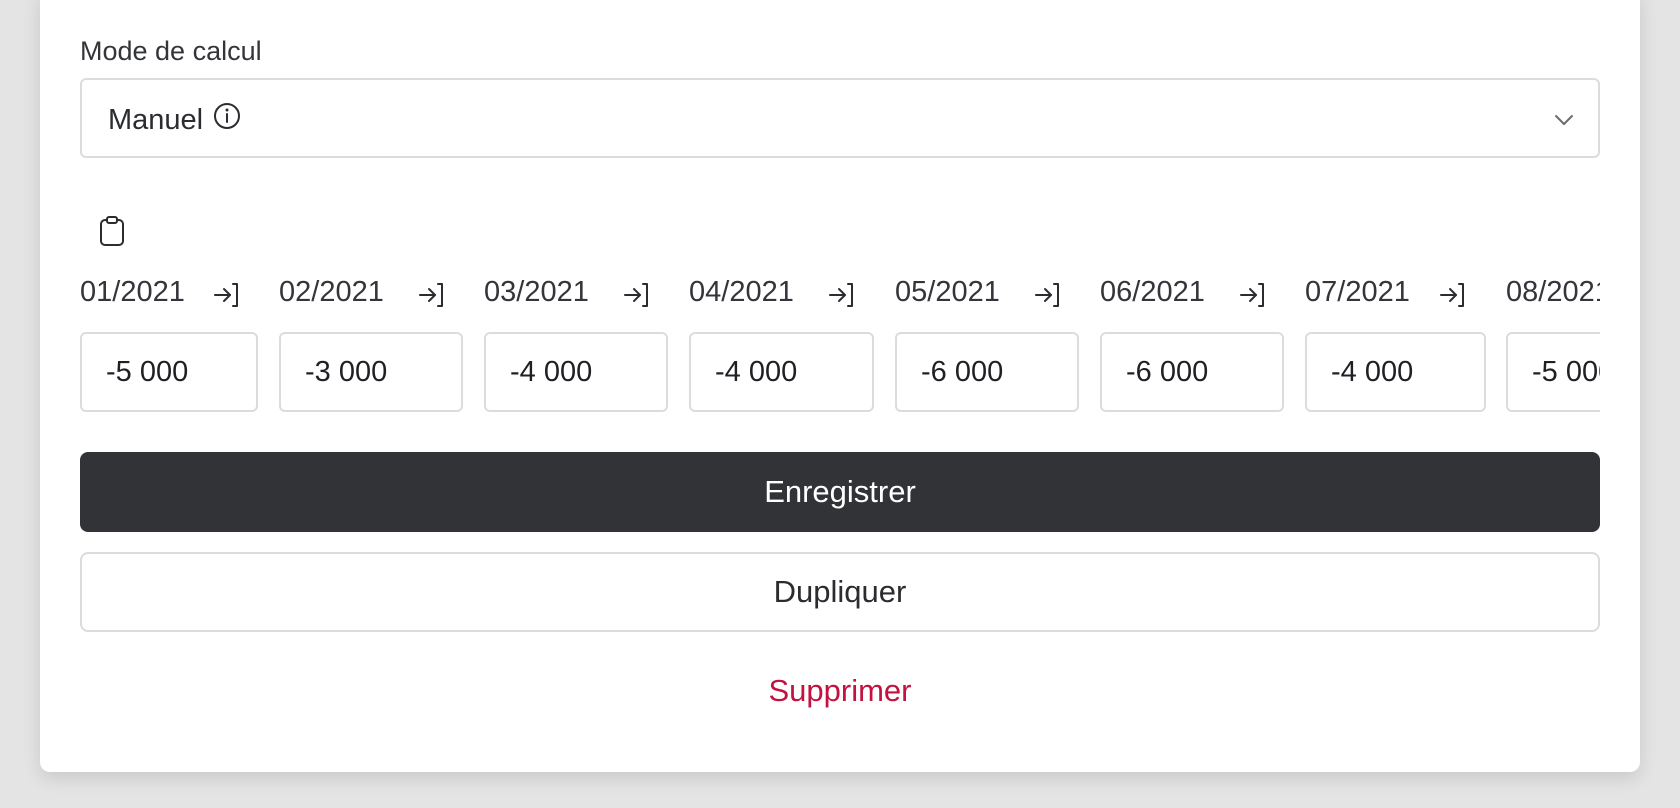  Describe the element at coordinates (156, 120) in the screenshot. I see `calc-mode-value: Manuel` at that location.